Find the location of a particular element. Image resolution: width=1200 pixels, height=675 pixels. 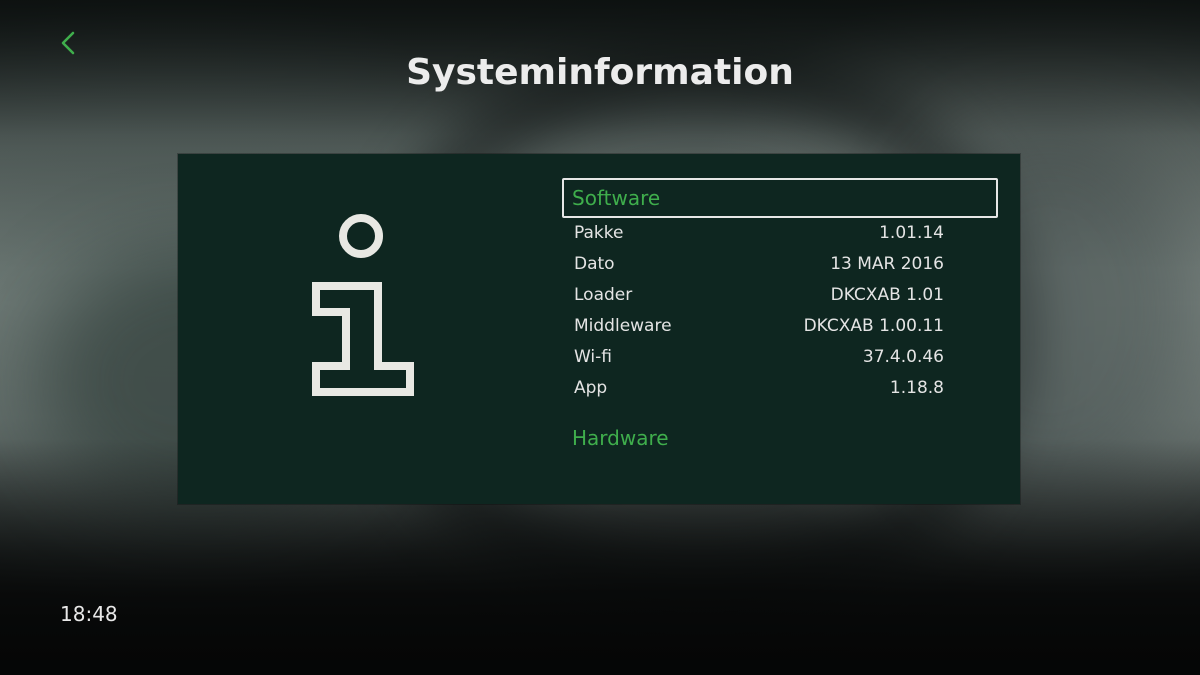

info-label: Loader is located at coordinates (603, 295).